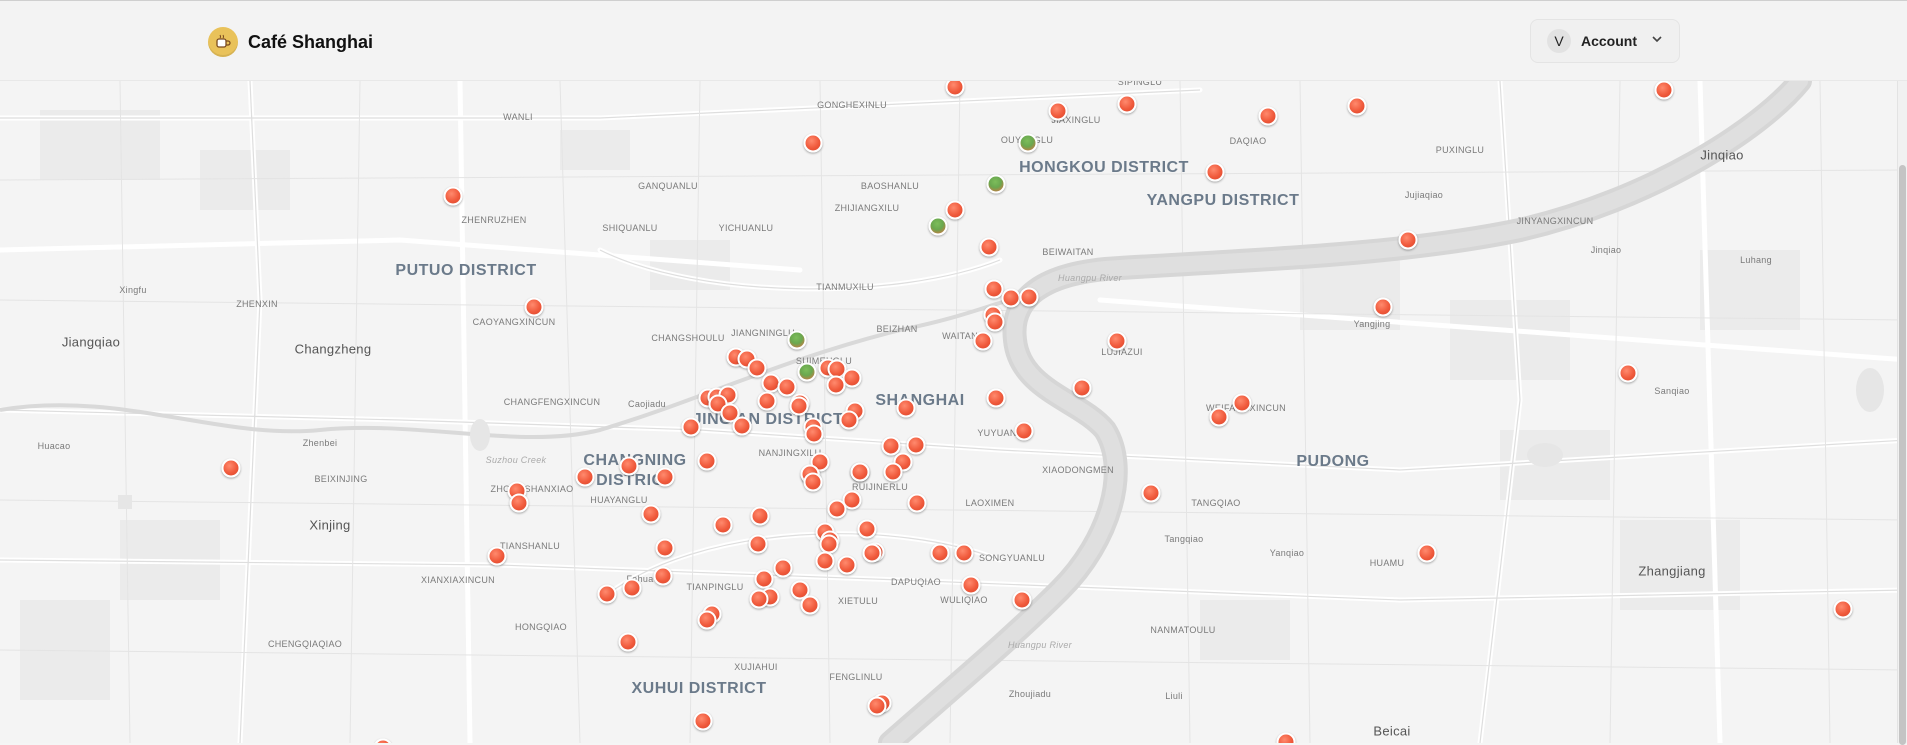 Image resolution: width=1907 pixels, height=745 pixels. What do you see at coordinates (1184, 539) in the screenshot?
I see `map-label: Tangqiao` at bounding box center [1184, 539].